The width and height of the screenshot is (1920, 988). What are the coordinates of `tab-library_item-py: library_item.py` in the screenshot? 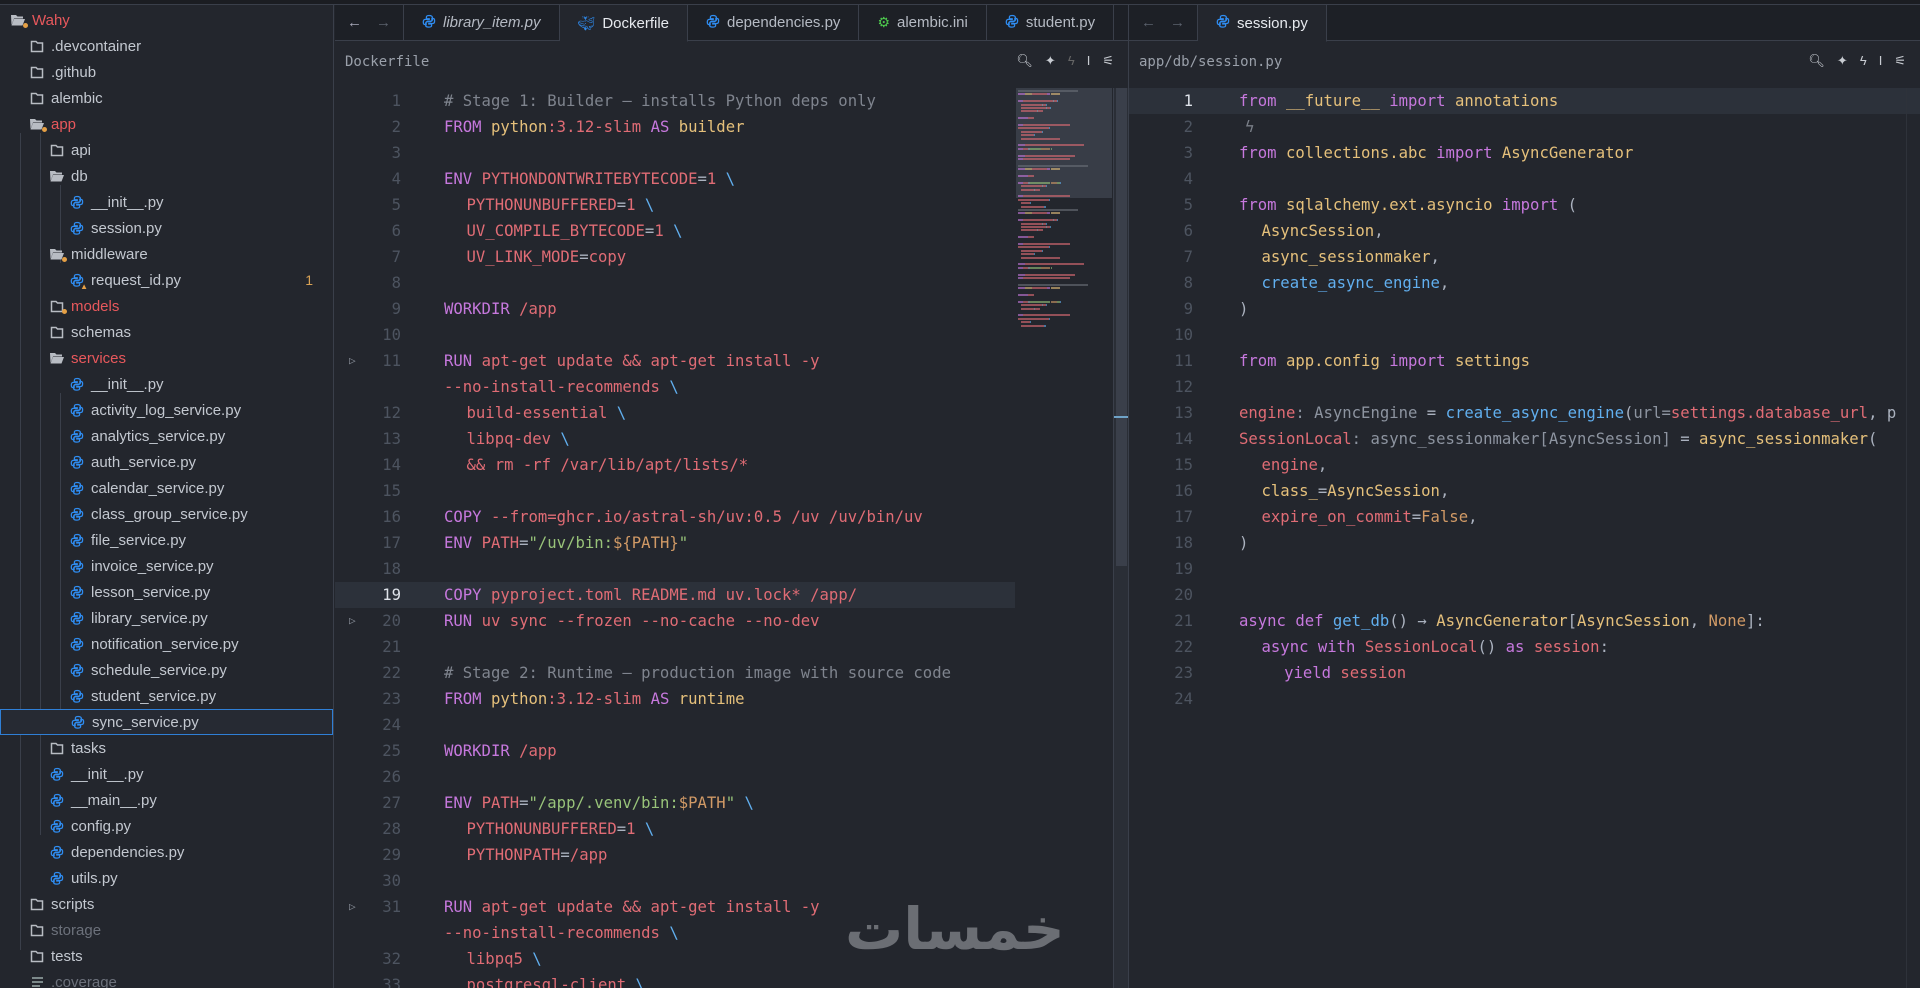 It's located at (482, 22).